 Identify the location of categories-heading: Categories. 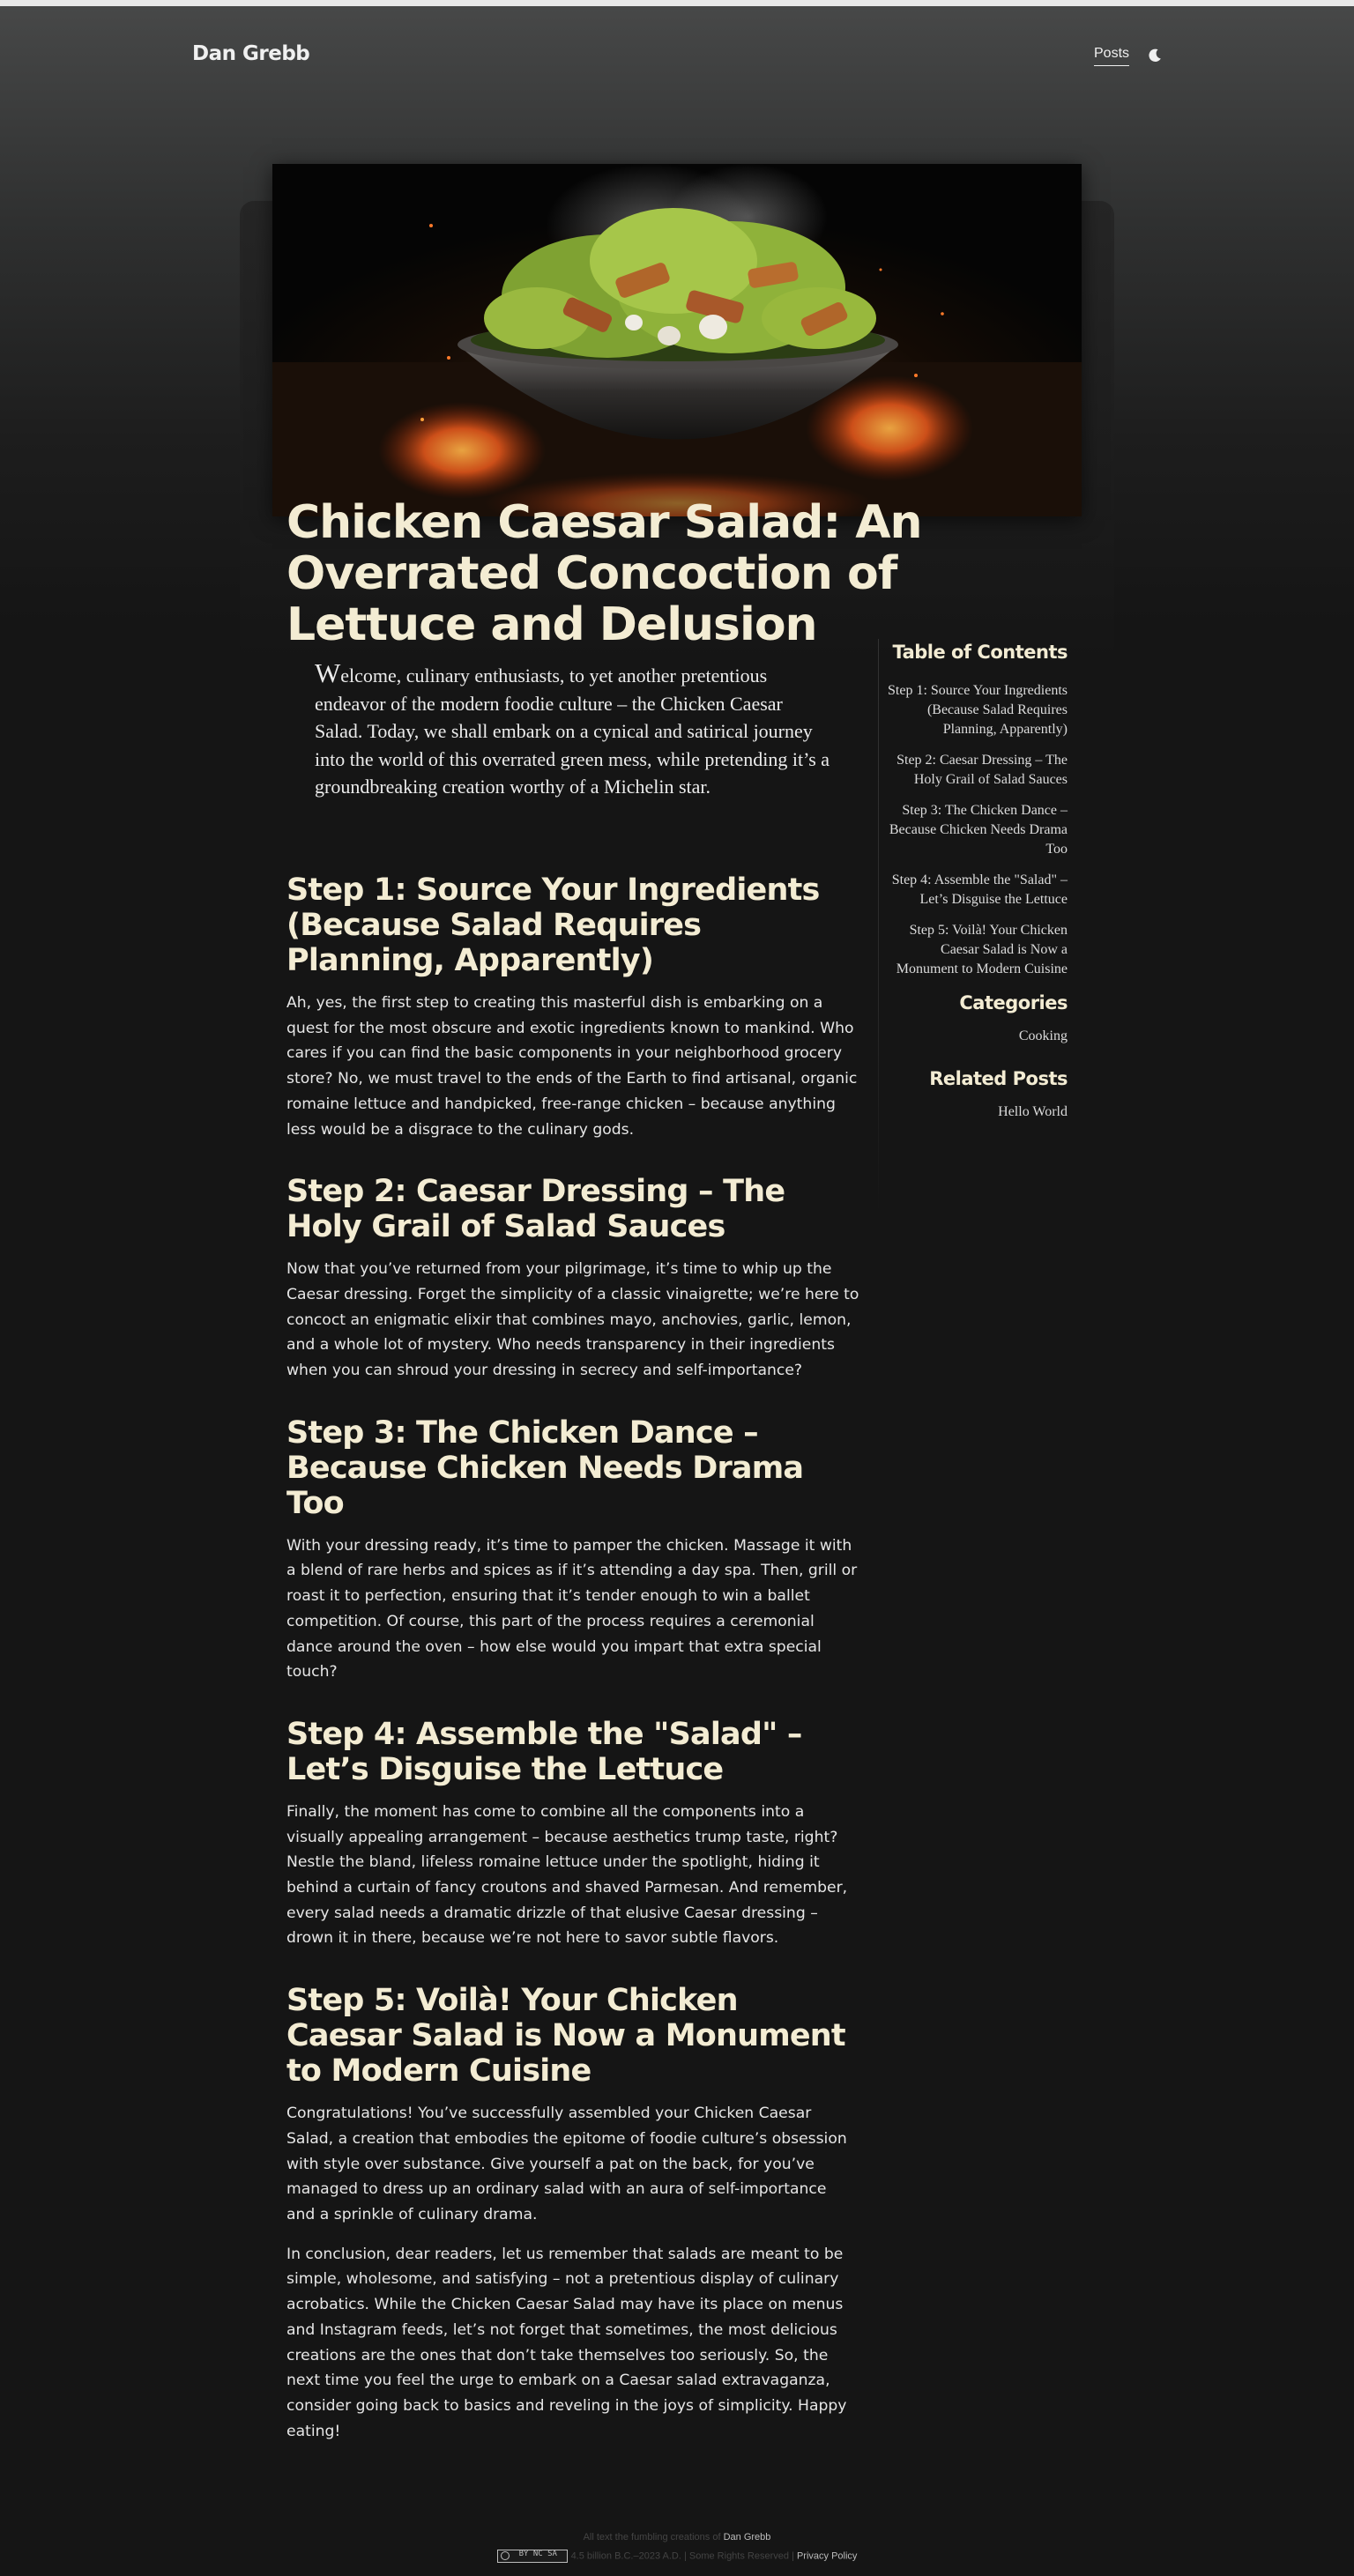
(1014, 1002).